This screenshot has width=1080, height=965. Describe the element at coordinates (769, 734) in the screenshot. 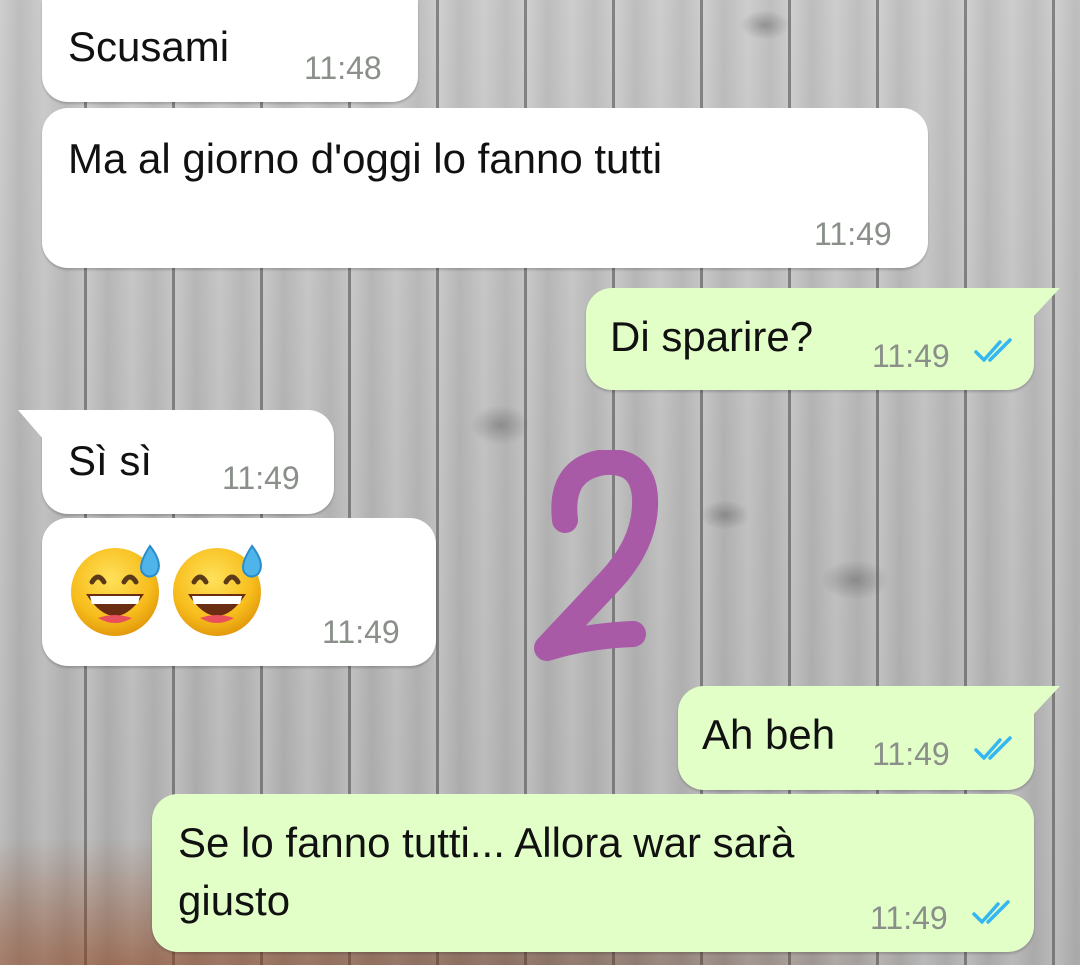

I see `message-text: Ah beh` at that location.